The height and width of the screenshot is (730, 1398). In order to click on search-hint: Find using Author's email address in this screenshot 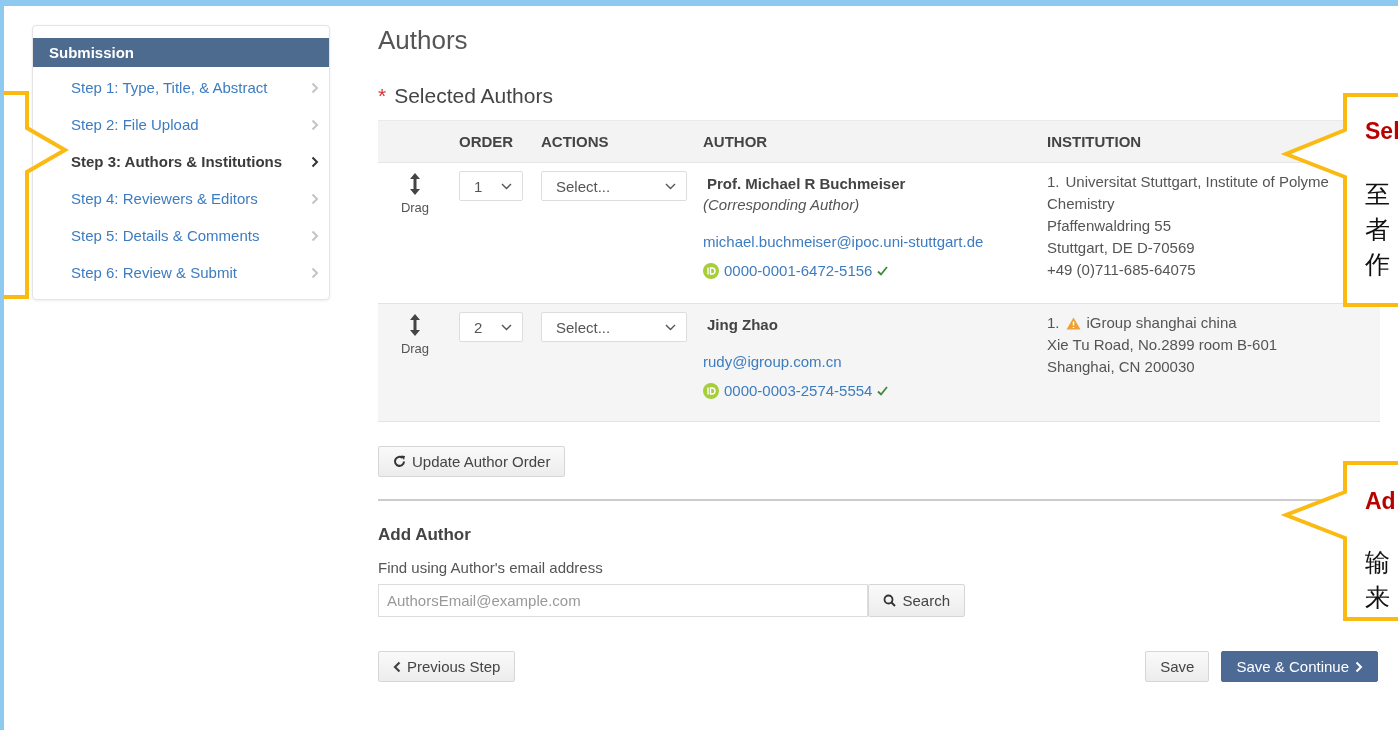, I will do `click(491, 567)`.